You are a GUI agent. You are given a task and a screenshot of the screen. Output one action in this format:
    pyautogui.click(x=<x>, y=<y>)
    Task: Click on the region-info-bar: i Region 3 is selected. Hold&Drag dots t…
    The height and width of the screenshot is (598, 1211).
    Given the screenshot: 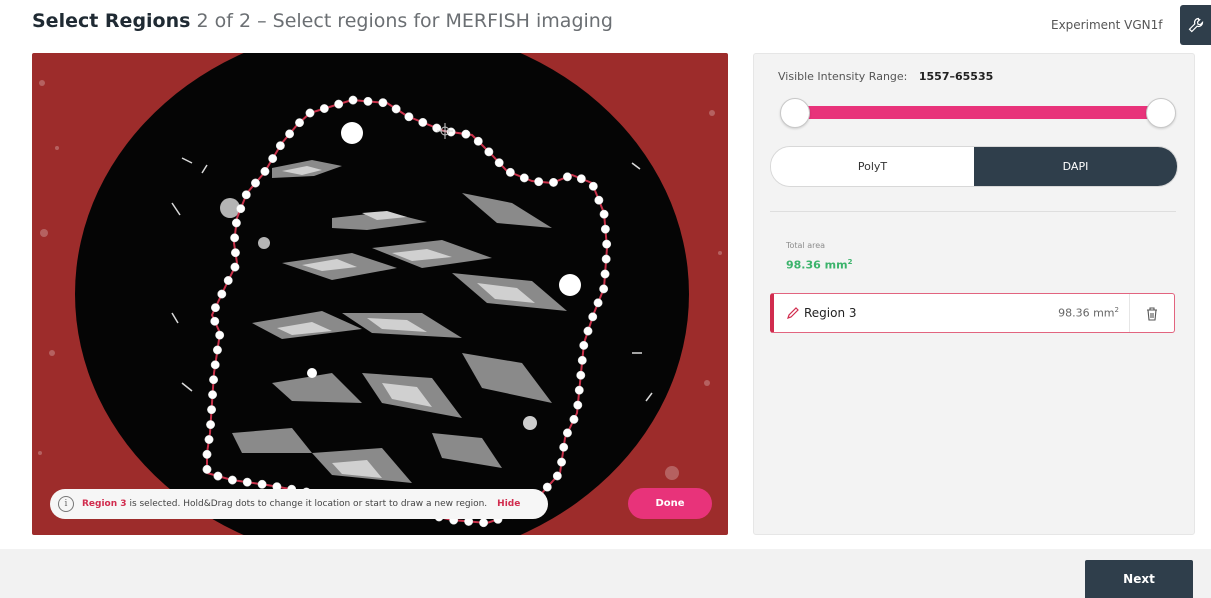 What is the action you would take?
    pyautogui.click(x=299, y=504)
    